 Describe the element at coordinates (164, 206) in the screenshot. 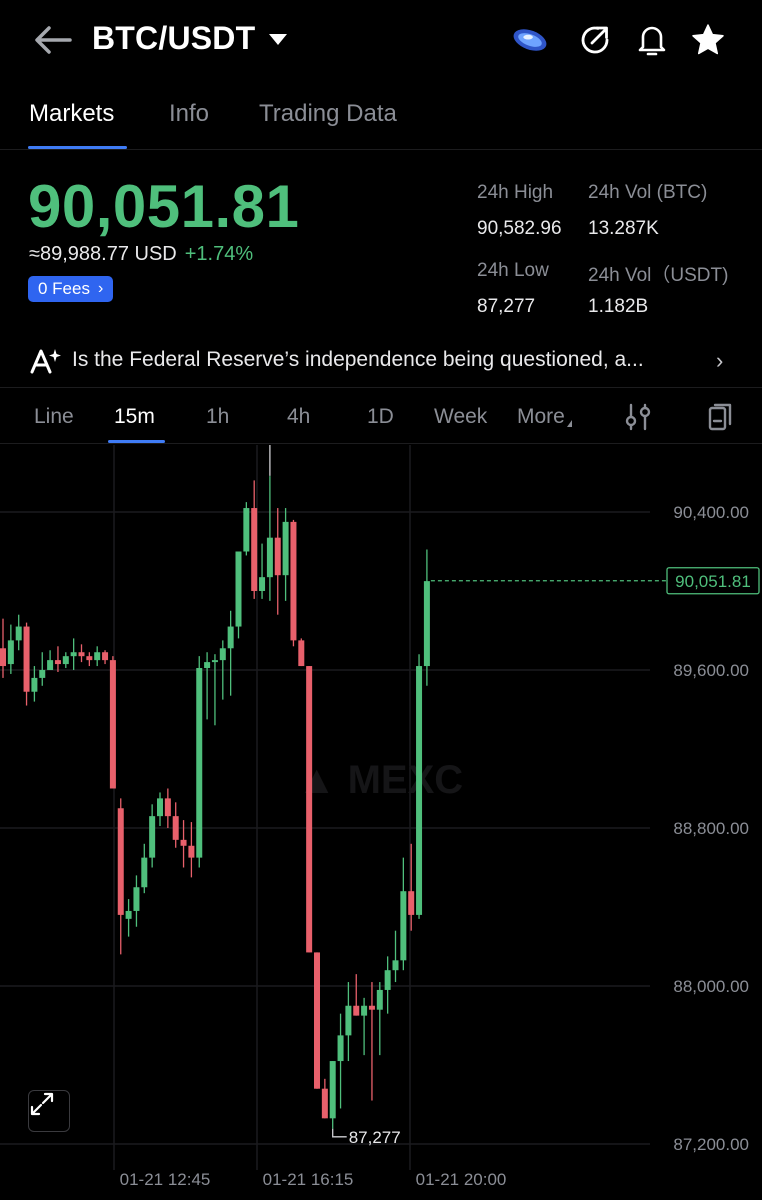

I see `last-price: 90,051.81` at that location.